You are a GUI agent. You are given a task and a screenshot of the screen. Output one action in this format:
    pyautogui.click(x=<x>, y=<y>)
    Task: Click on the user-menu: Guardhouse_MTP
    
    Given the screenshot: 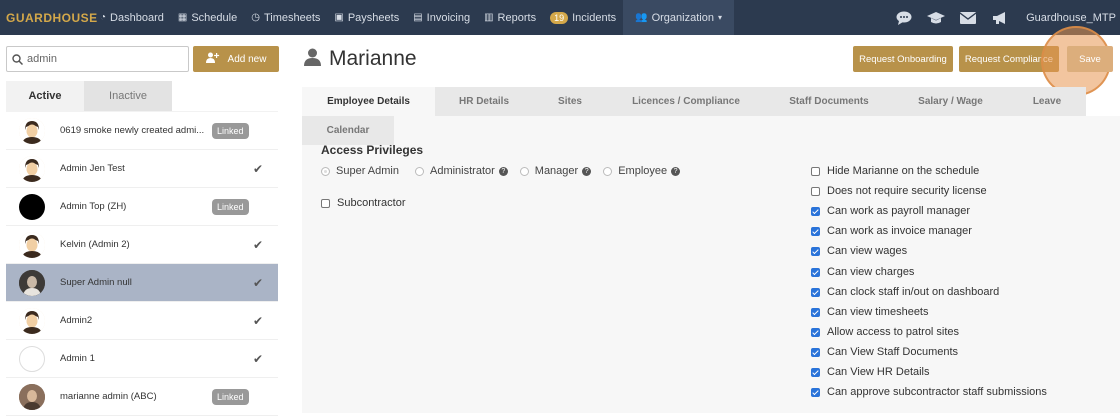 What is the action you would take?
    pyautogui.click(x=1068, y=18)
    